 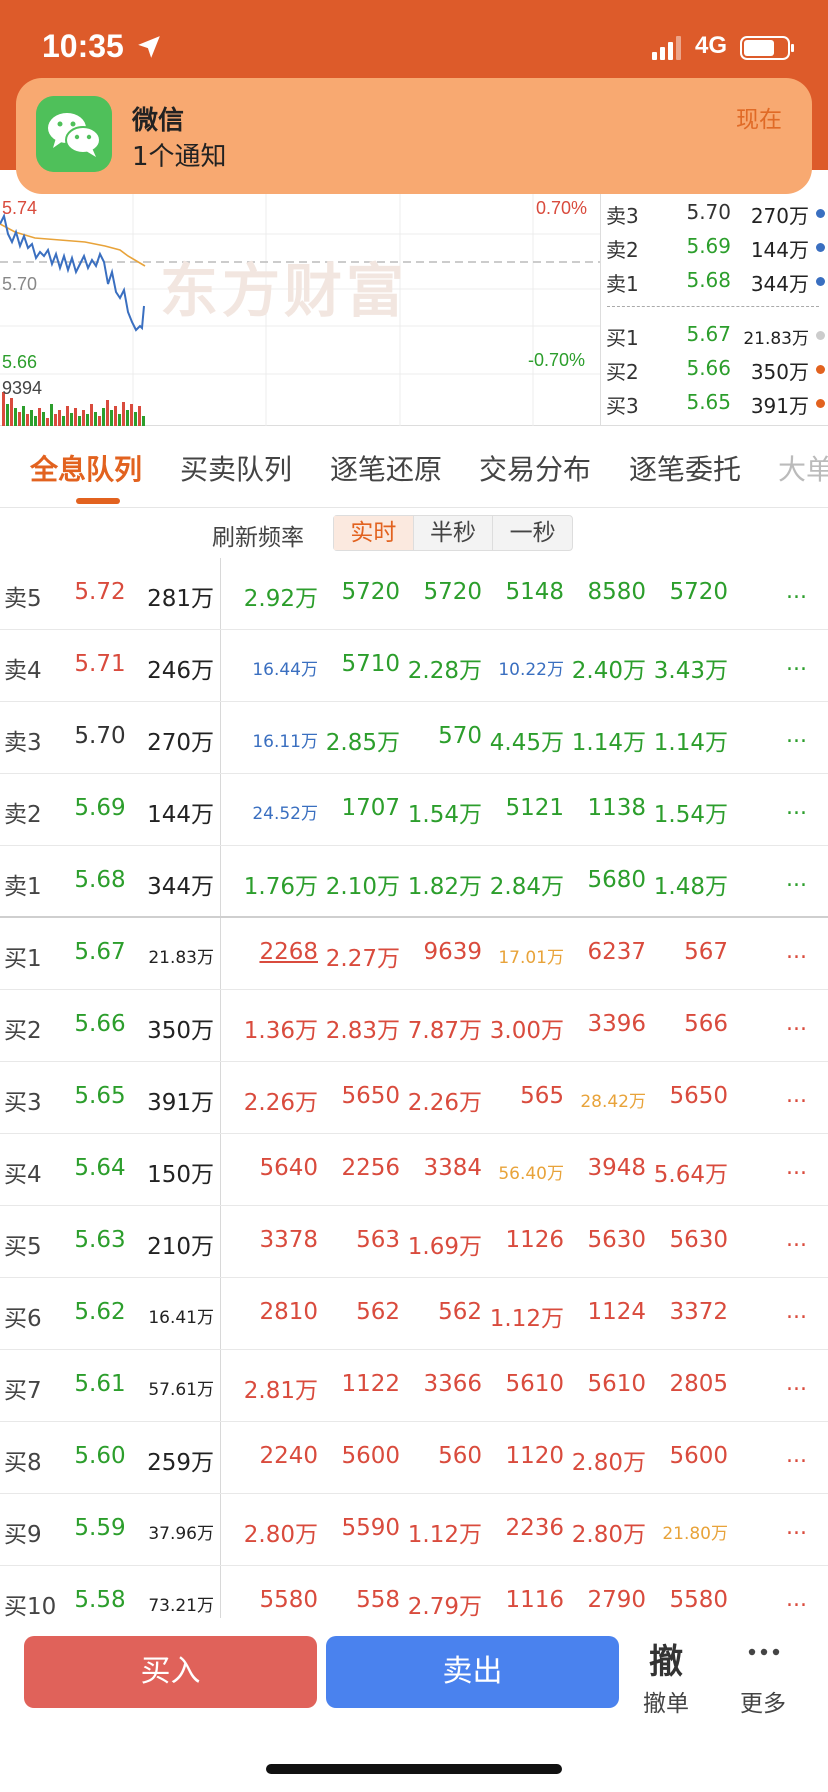 What do you see at coordinates (277, 1456) in the screenshot?
I see `queue-order-cell: 2240` at bounding box center [277, 1456].